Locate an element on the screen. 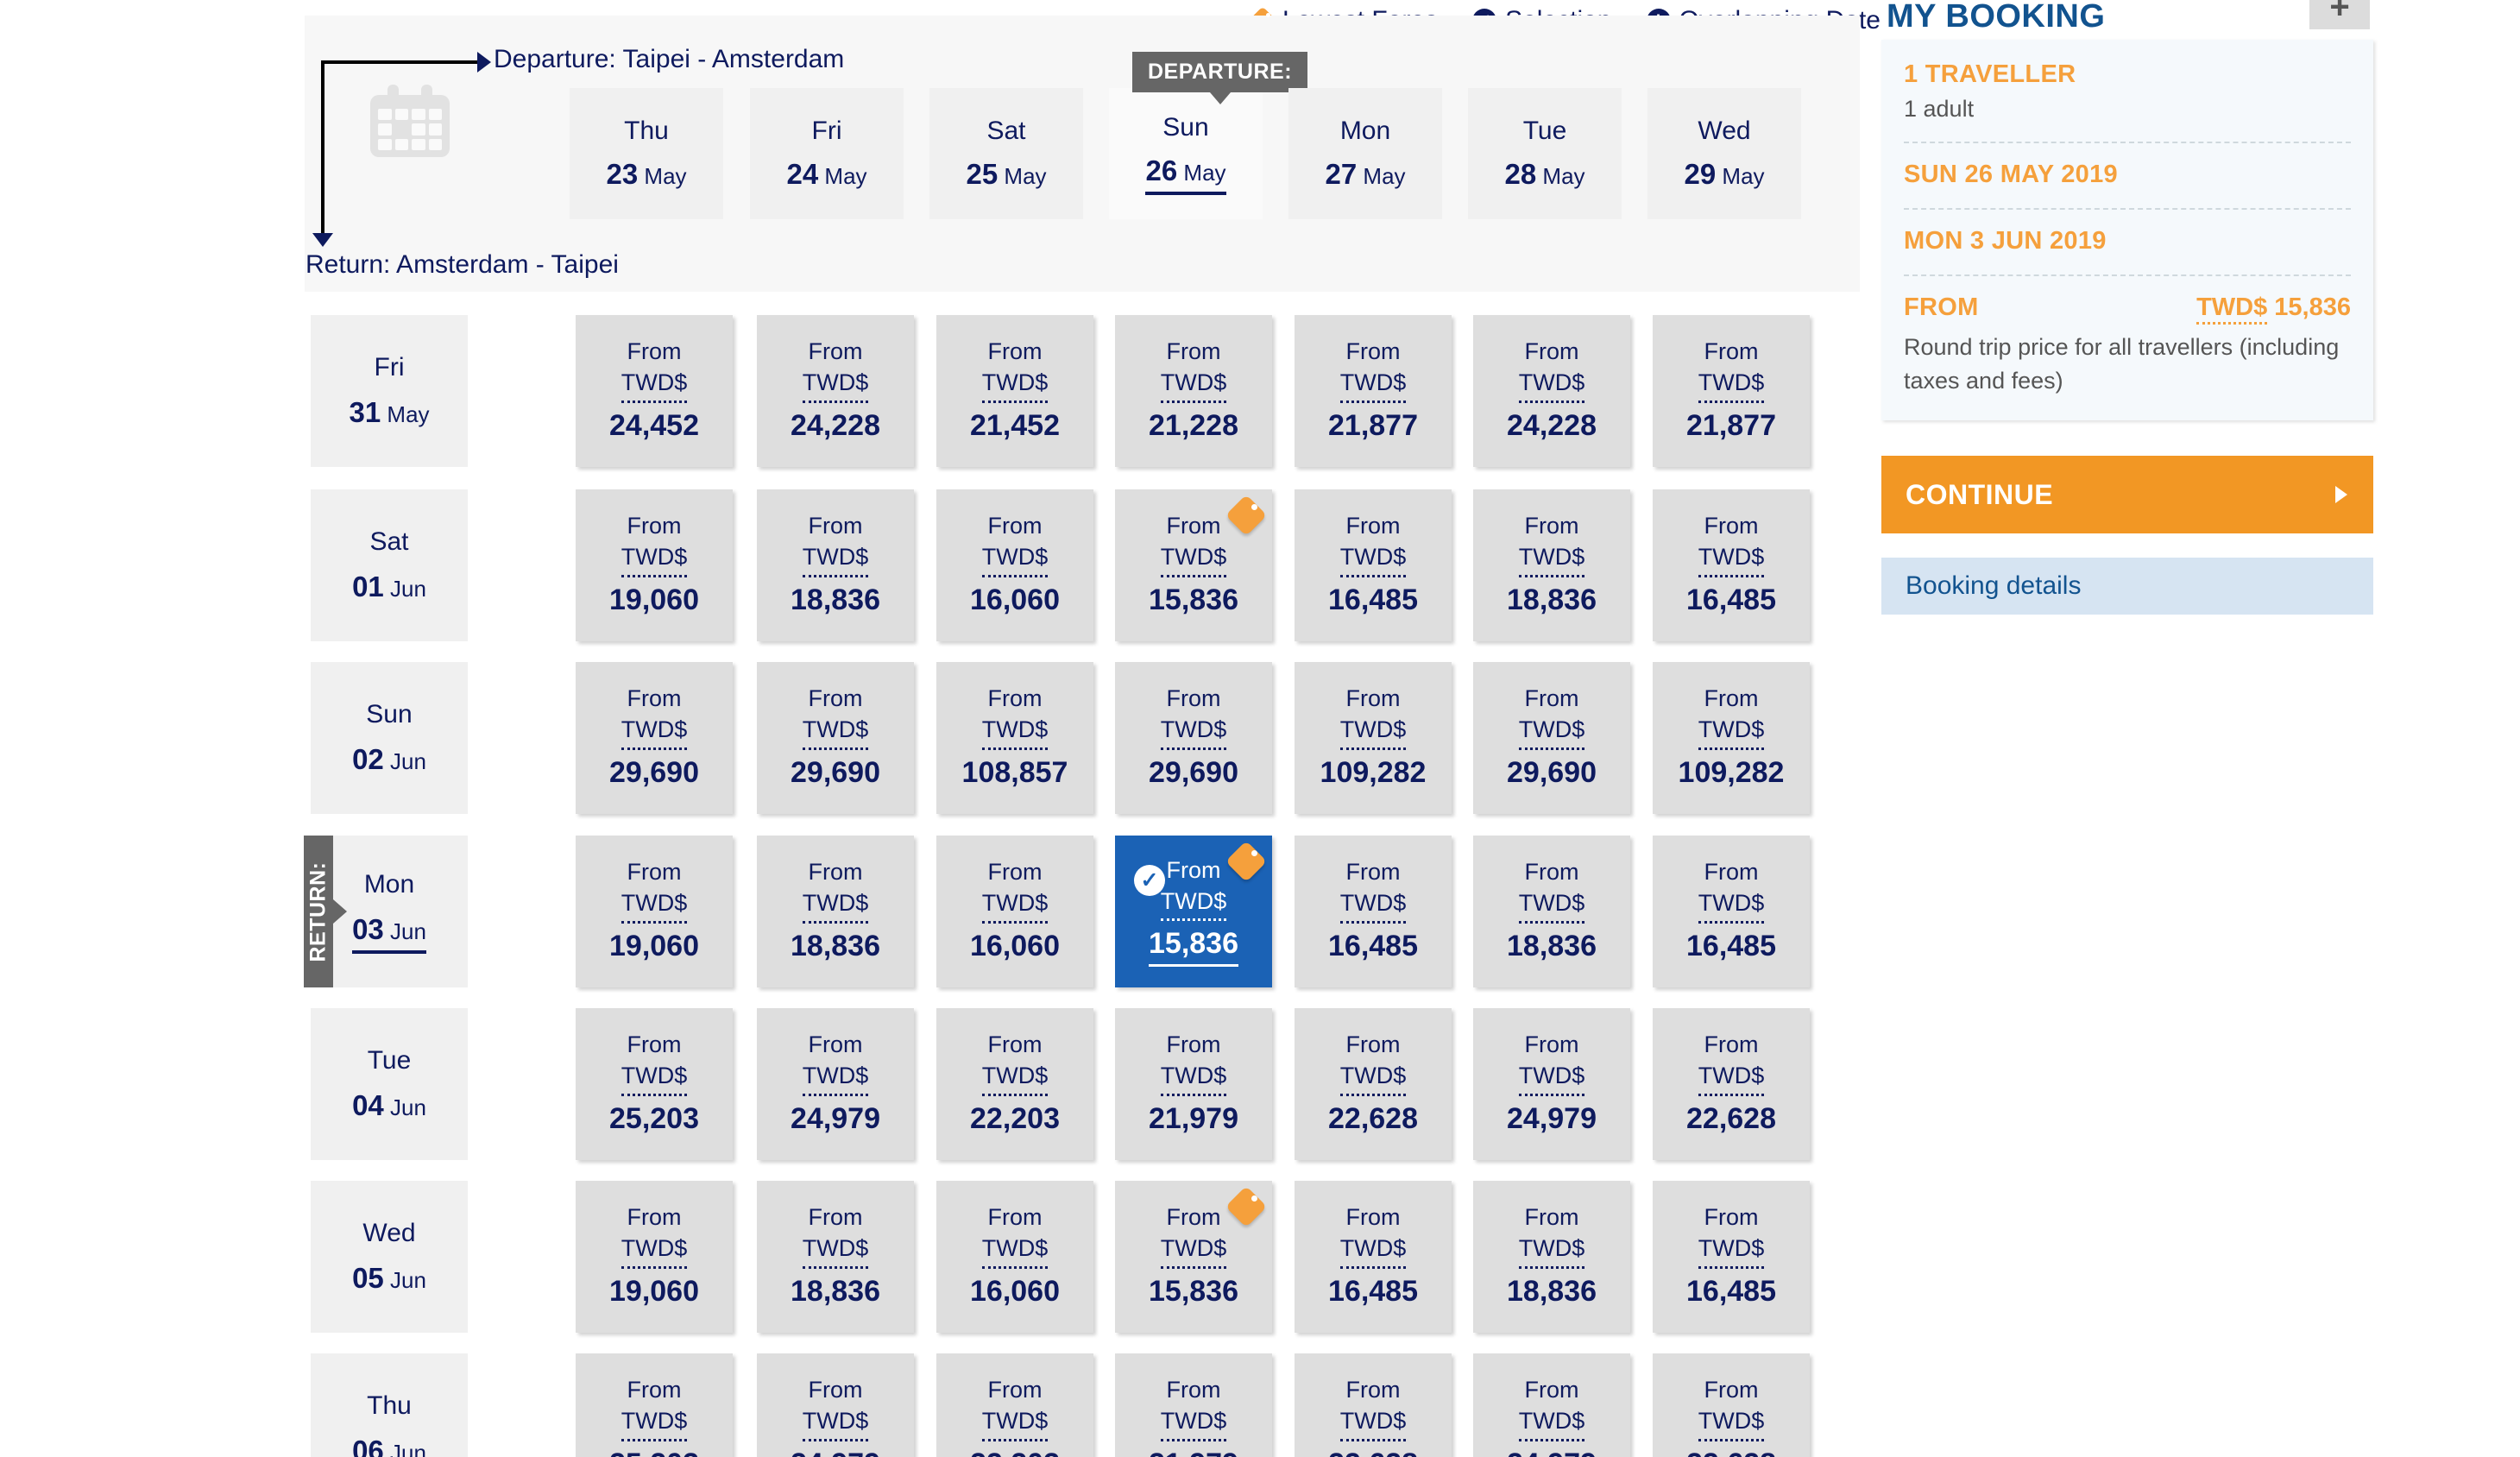 Image resolution: width=2520 pixels, height=1457 pixels. column-day-of-week: Tue is located at coordinates (1545, 131).